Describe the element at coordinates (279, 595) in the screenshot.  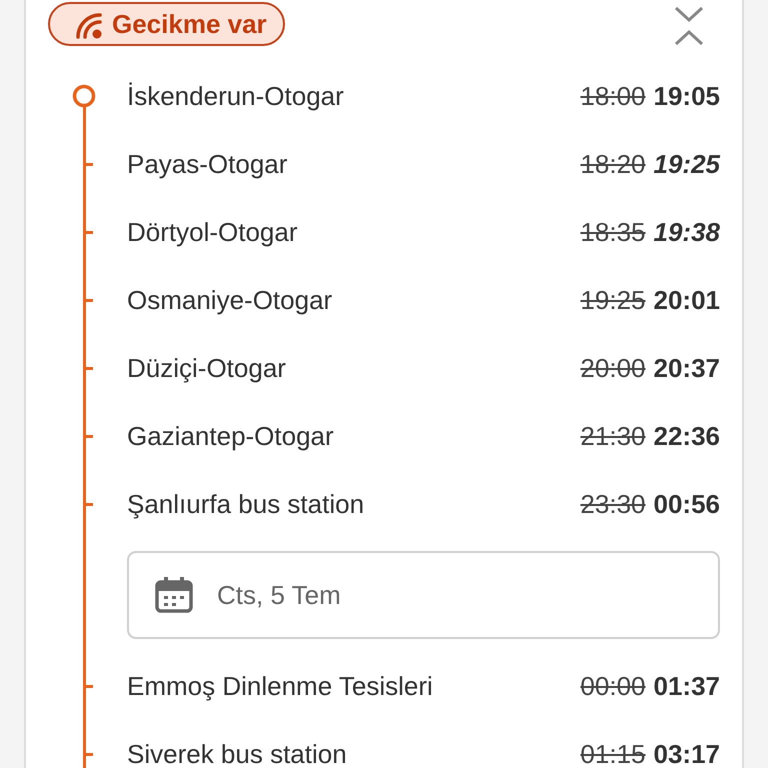
I see `date-label: Cts, 5 Tem` at that location.